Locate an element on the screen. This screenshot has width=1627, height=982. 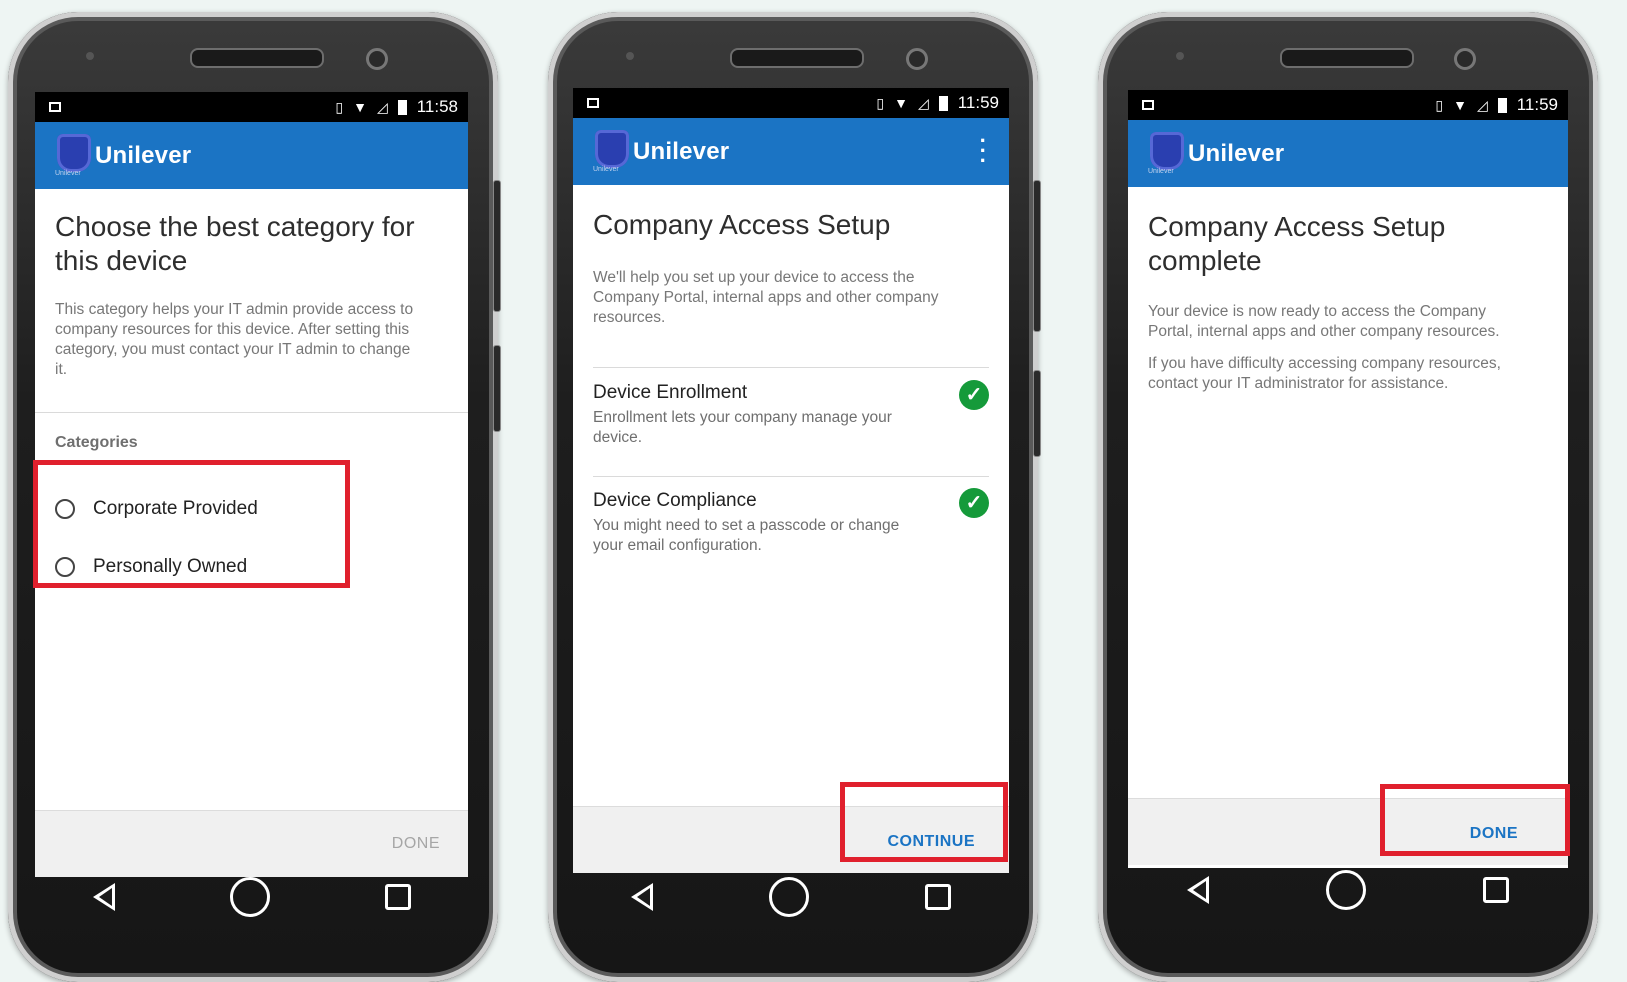
categories-label: Categories is located at coordinates (96, 442).